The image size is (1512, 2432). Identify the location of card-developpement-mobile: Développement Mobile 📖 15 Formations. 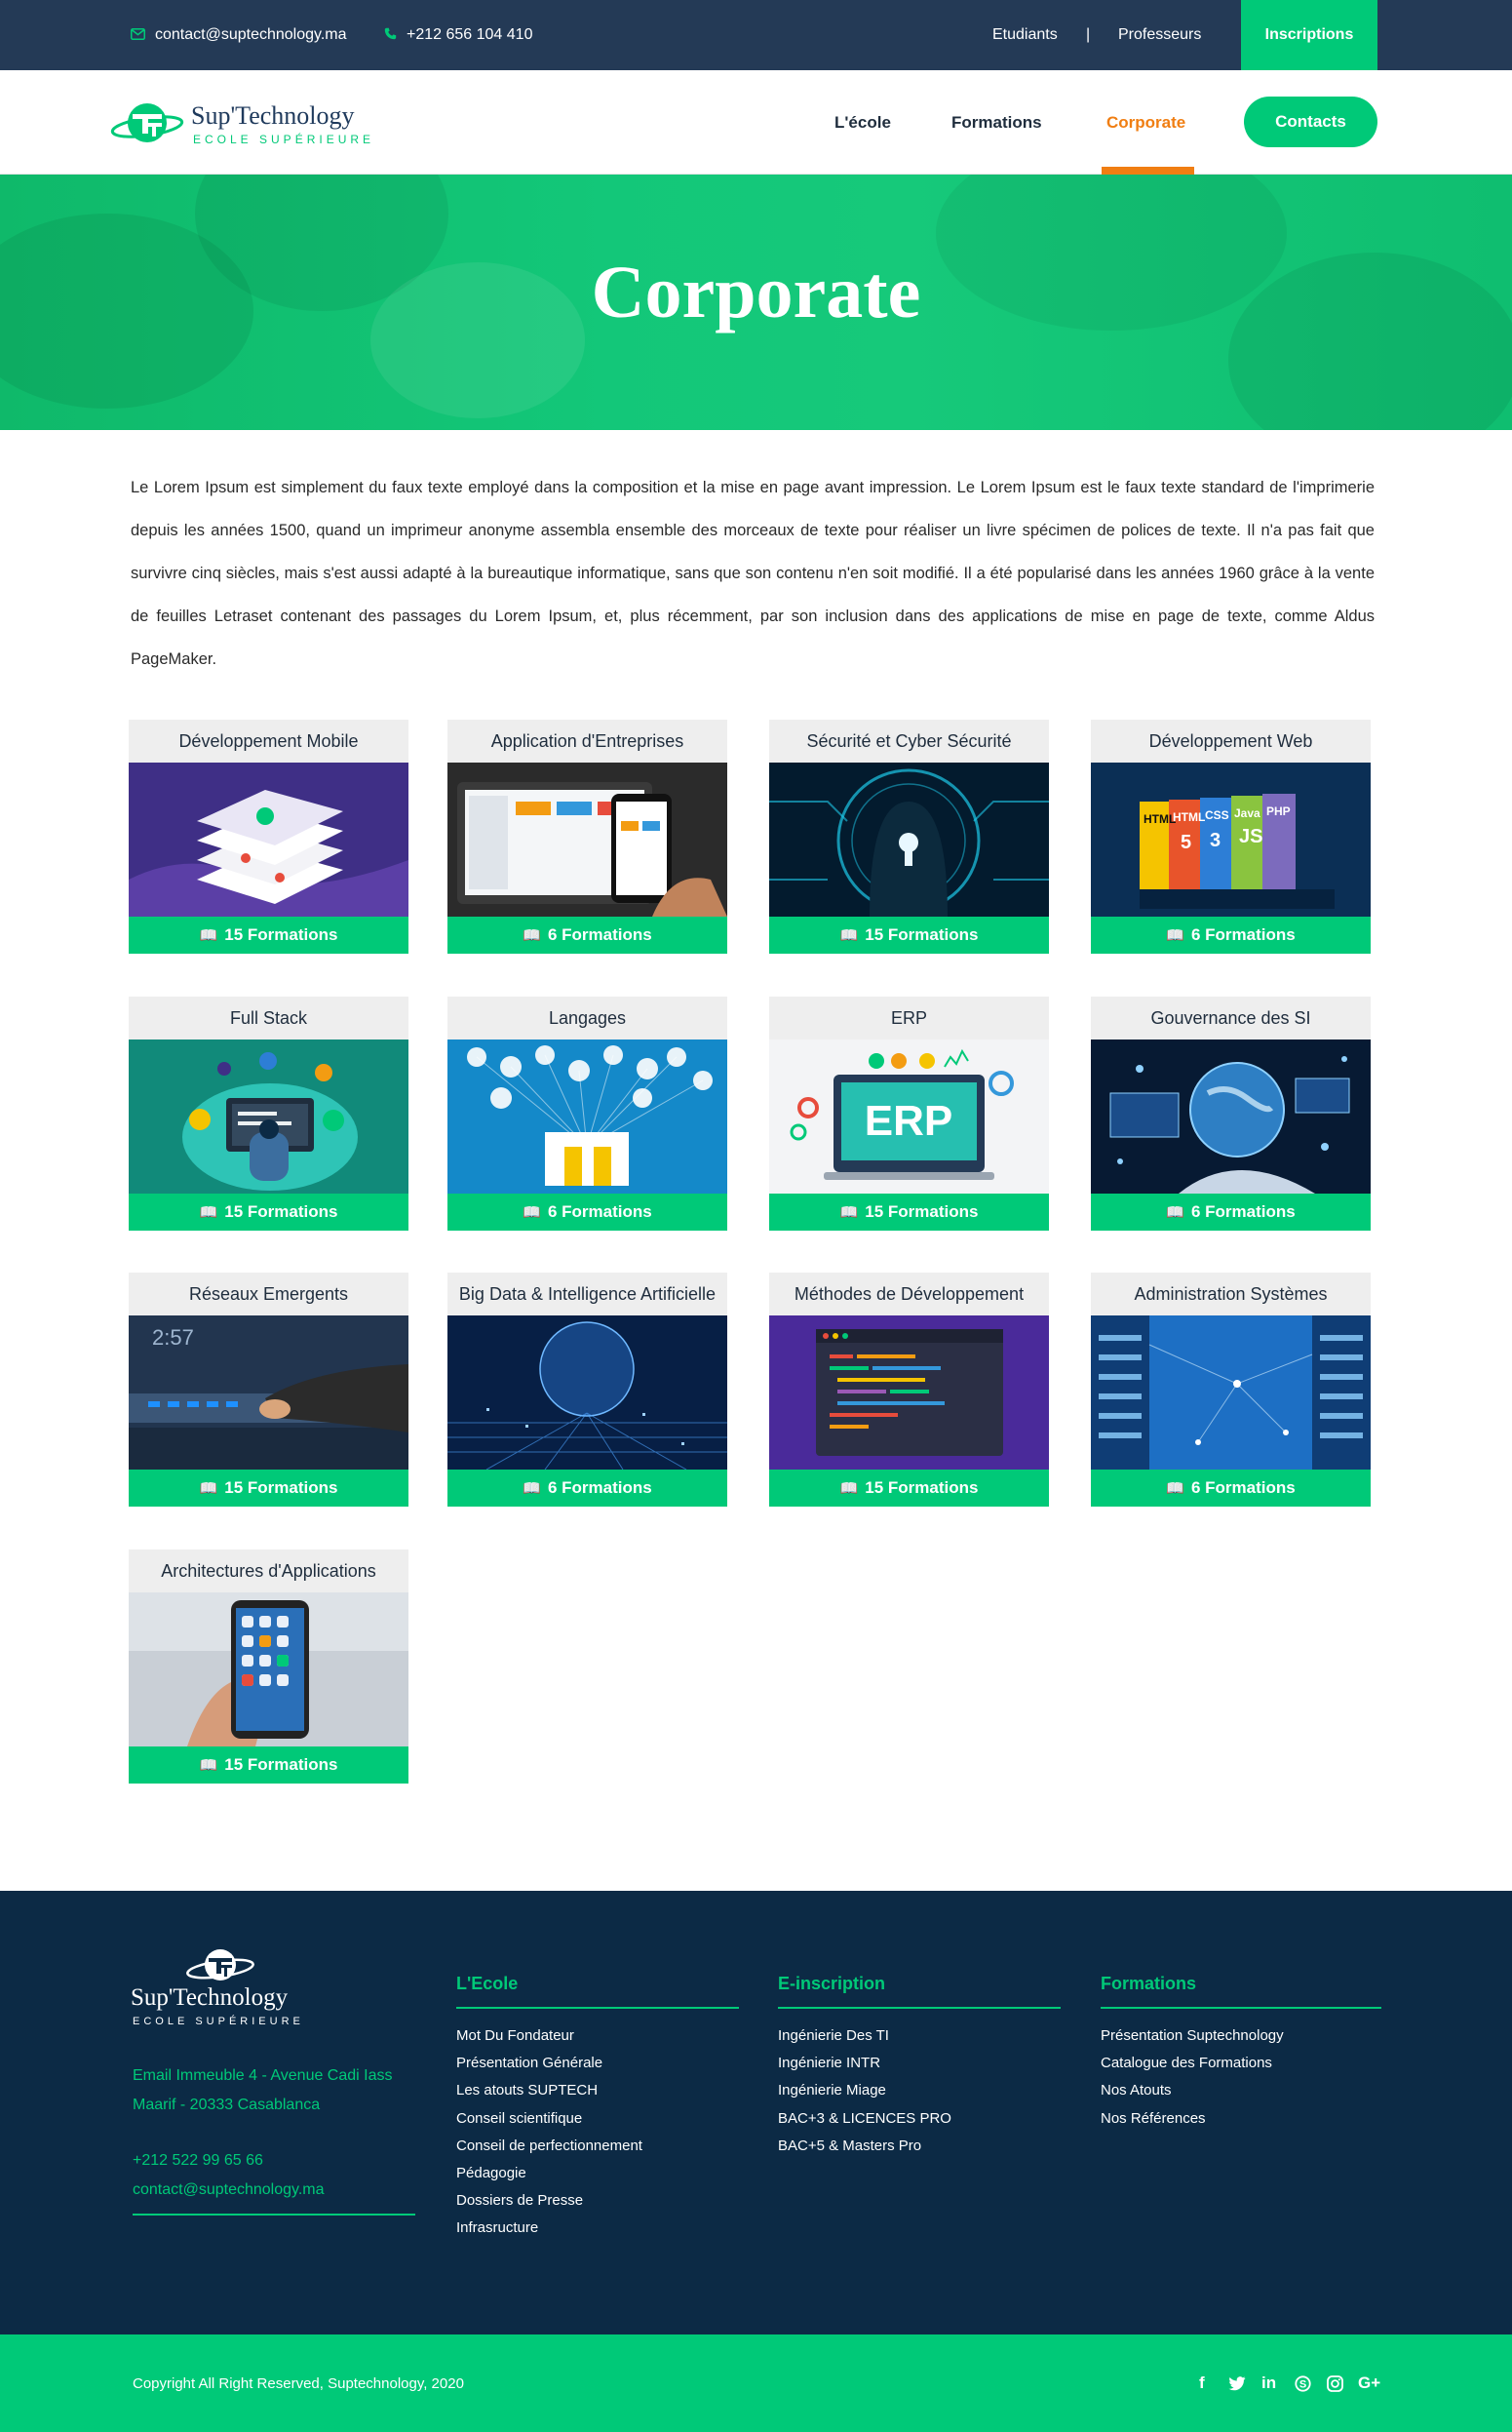
(268, 837).